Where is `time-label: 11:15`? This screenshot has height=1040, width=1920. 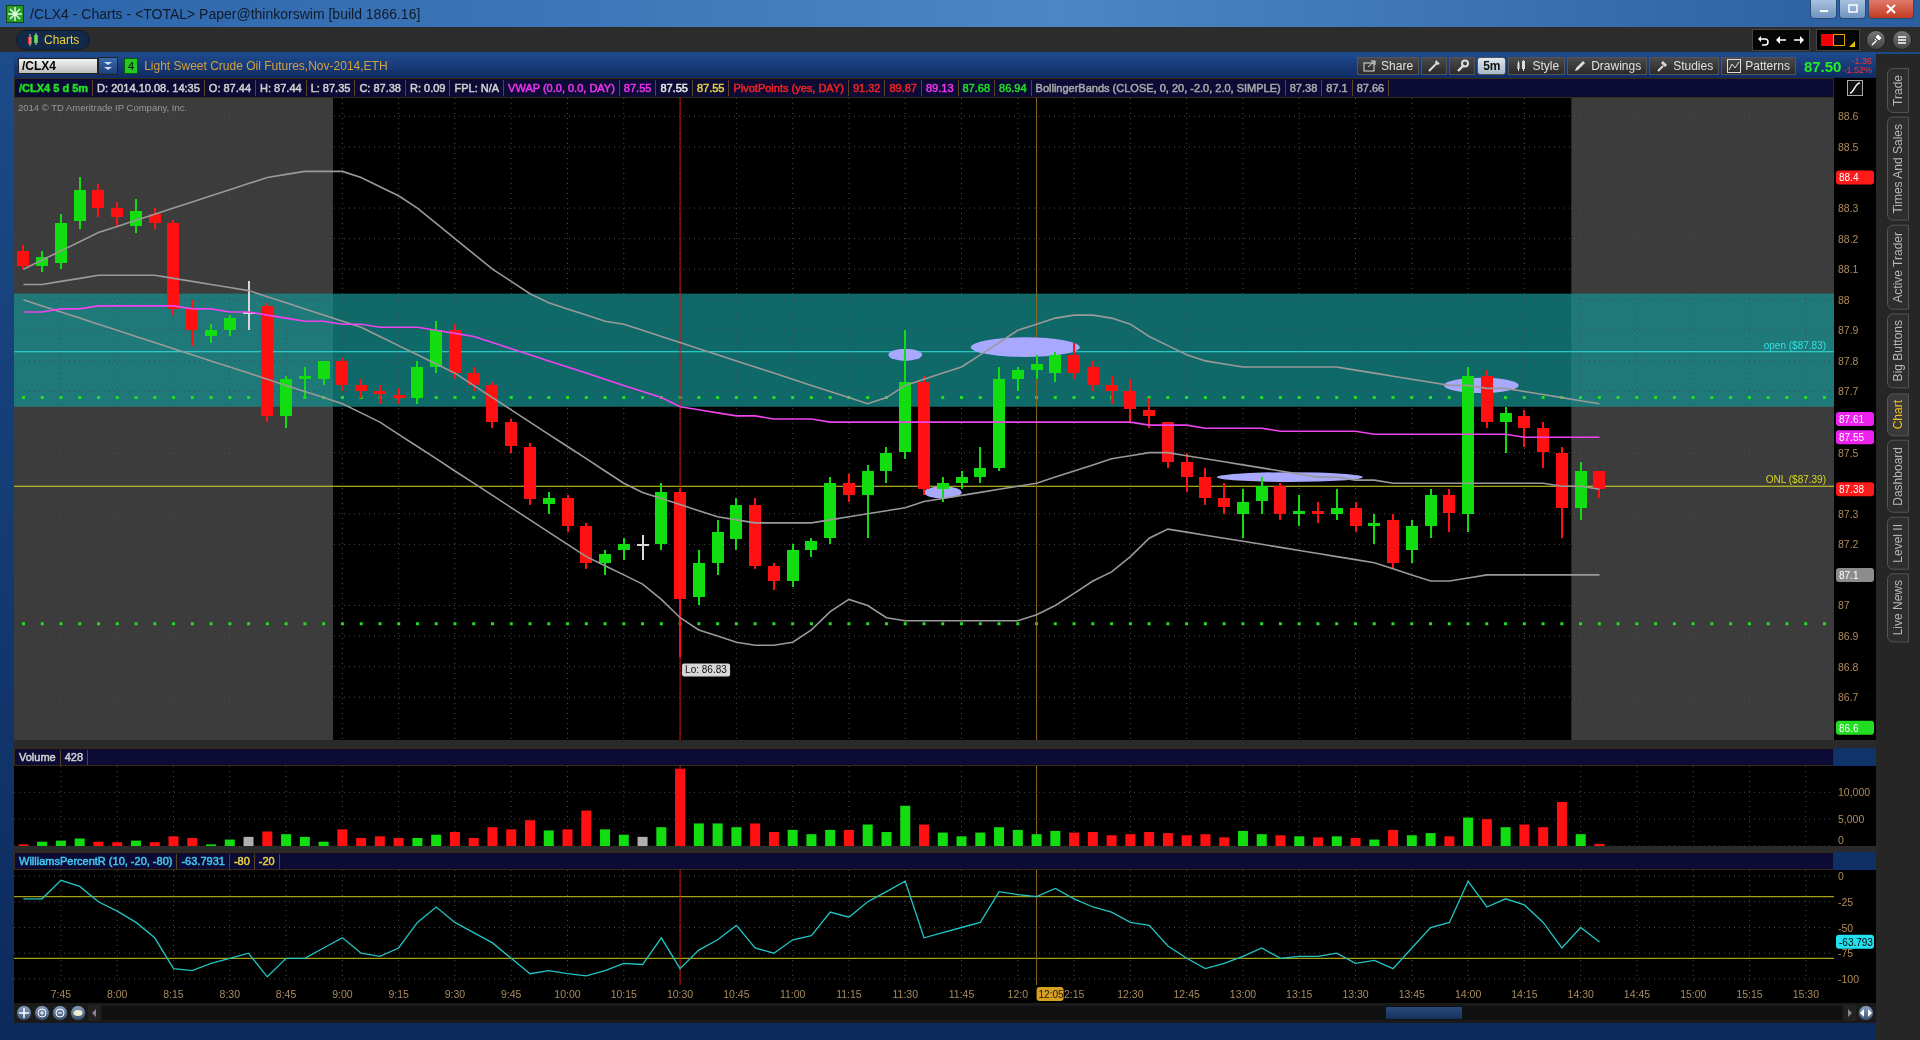 time-label: 11:15 is located at coordinates (849, 994).